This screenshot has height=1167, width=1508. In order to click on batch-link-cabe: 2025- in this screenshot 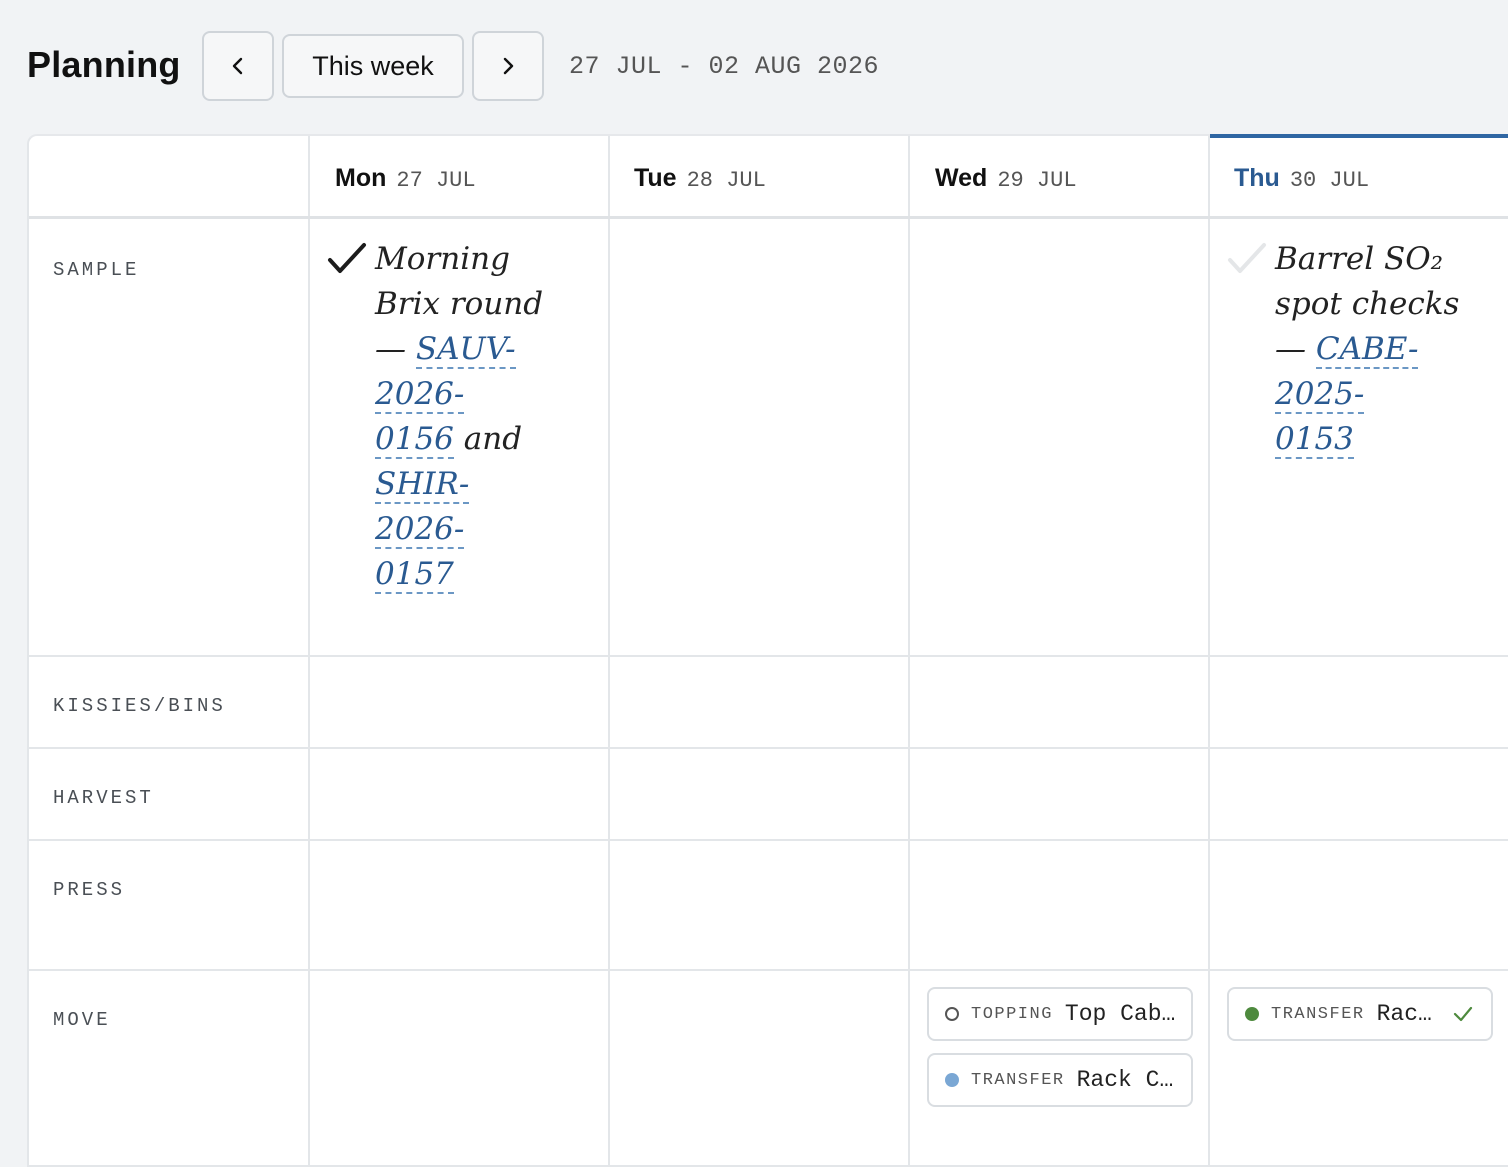, I will do `click(1320, 395)`.